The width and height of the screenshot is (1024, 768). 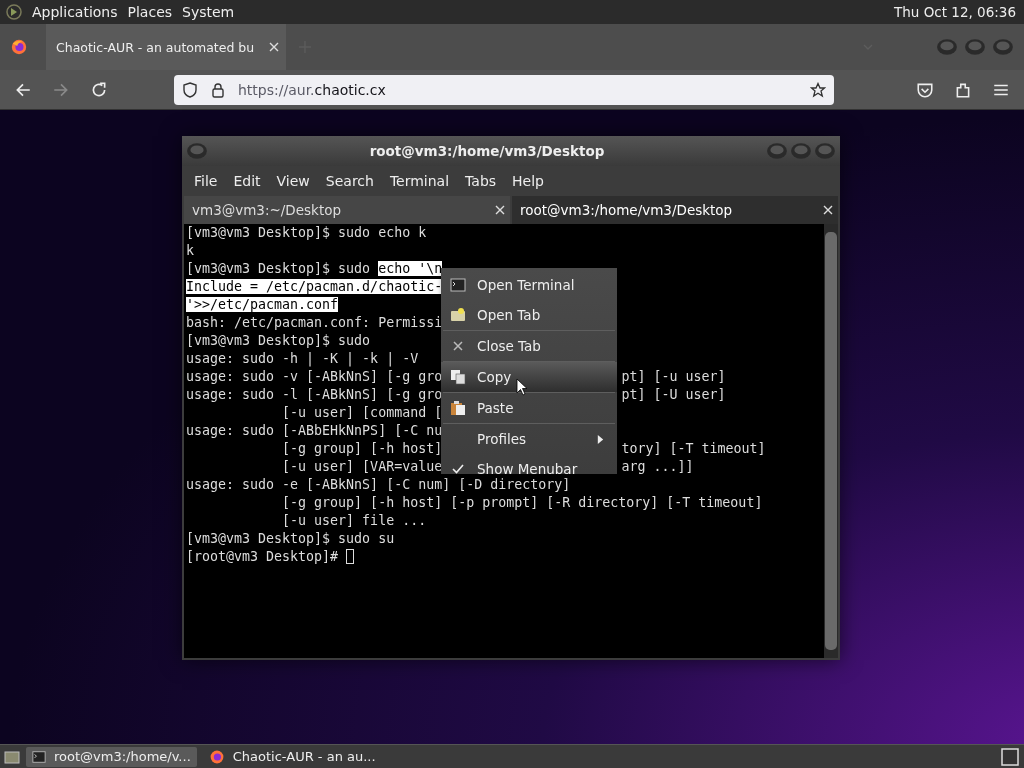 I want to click on terminal-text: [-u user] [VAR=value, so click(x=362, y=466).